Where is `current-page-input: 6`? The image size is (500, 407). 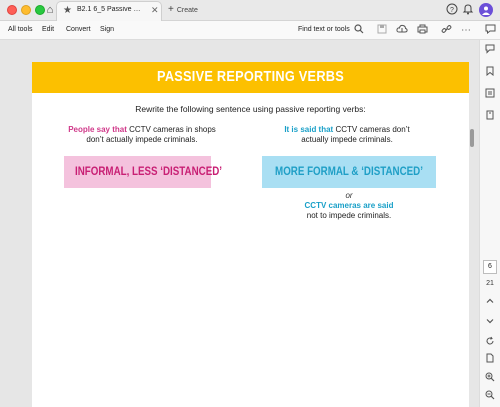 current-page-input: 6 is located at coordinates (490, 267).